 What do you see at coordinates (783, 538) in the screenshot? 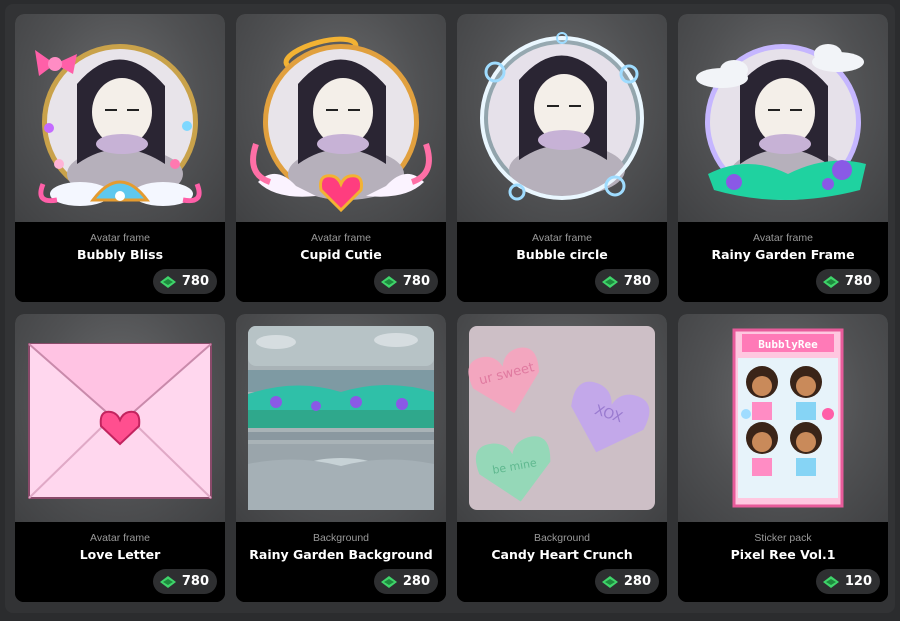
I see `item-category: Sticker pack` at bounding box center [783, 538].